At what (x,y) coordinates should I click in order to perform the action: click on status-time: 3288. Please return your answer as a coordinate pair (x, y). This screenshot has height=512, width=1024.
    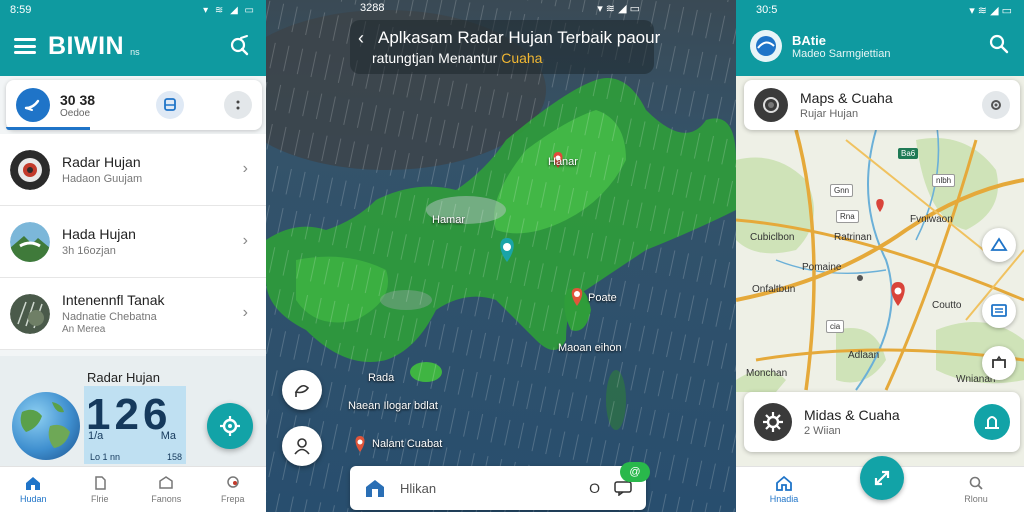
    Looking at the image, I should click on (372, 8).